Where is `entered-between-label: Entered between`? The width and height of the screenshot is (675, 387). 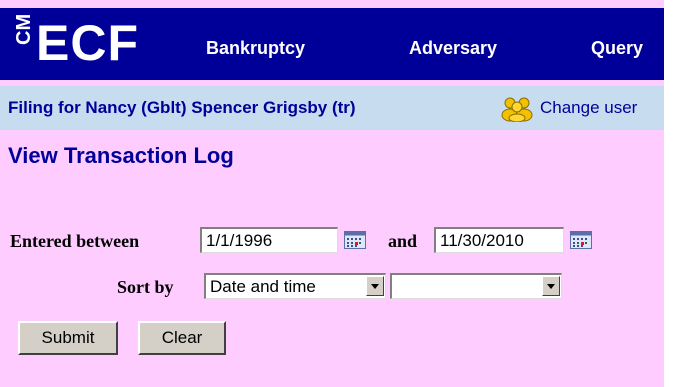 entered-between-label: Entered between is located at coordinates (75, 241).